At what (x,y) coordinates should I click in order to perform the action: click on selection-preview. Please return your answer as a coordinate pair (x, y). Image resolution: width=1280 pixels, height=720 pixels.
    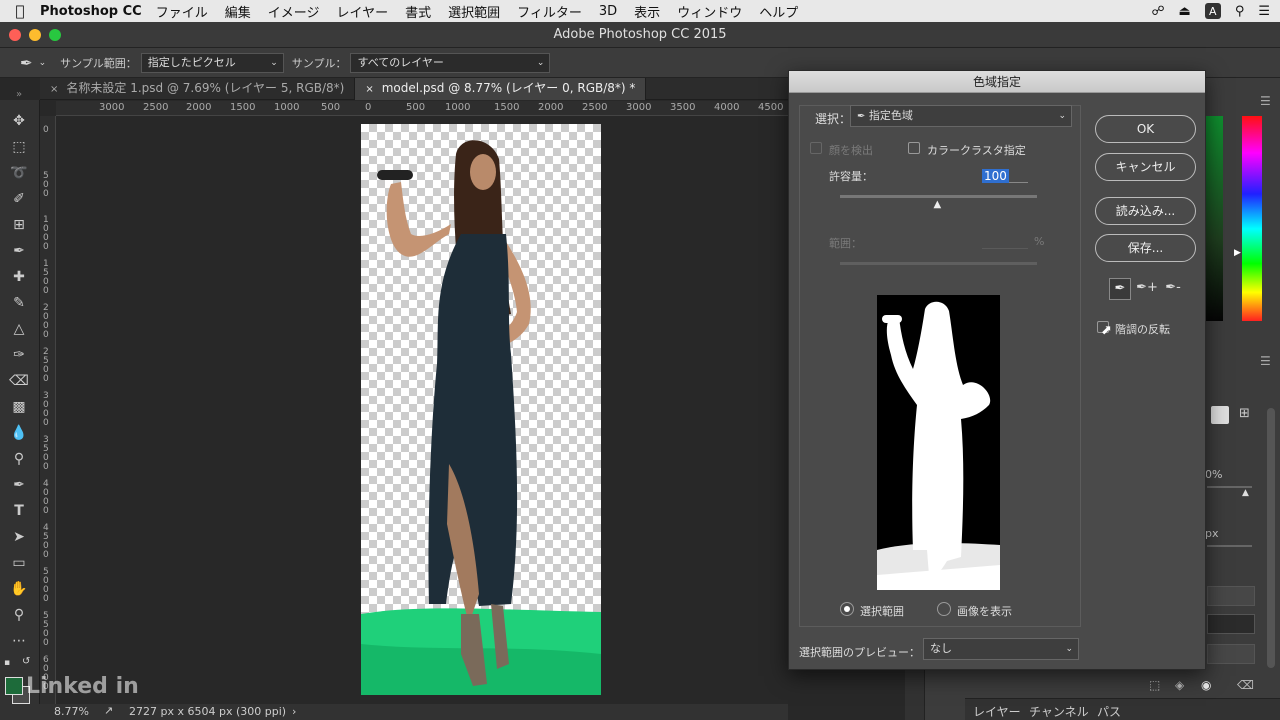
    Looking at the image, I should click on (938, 442).